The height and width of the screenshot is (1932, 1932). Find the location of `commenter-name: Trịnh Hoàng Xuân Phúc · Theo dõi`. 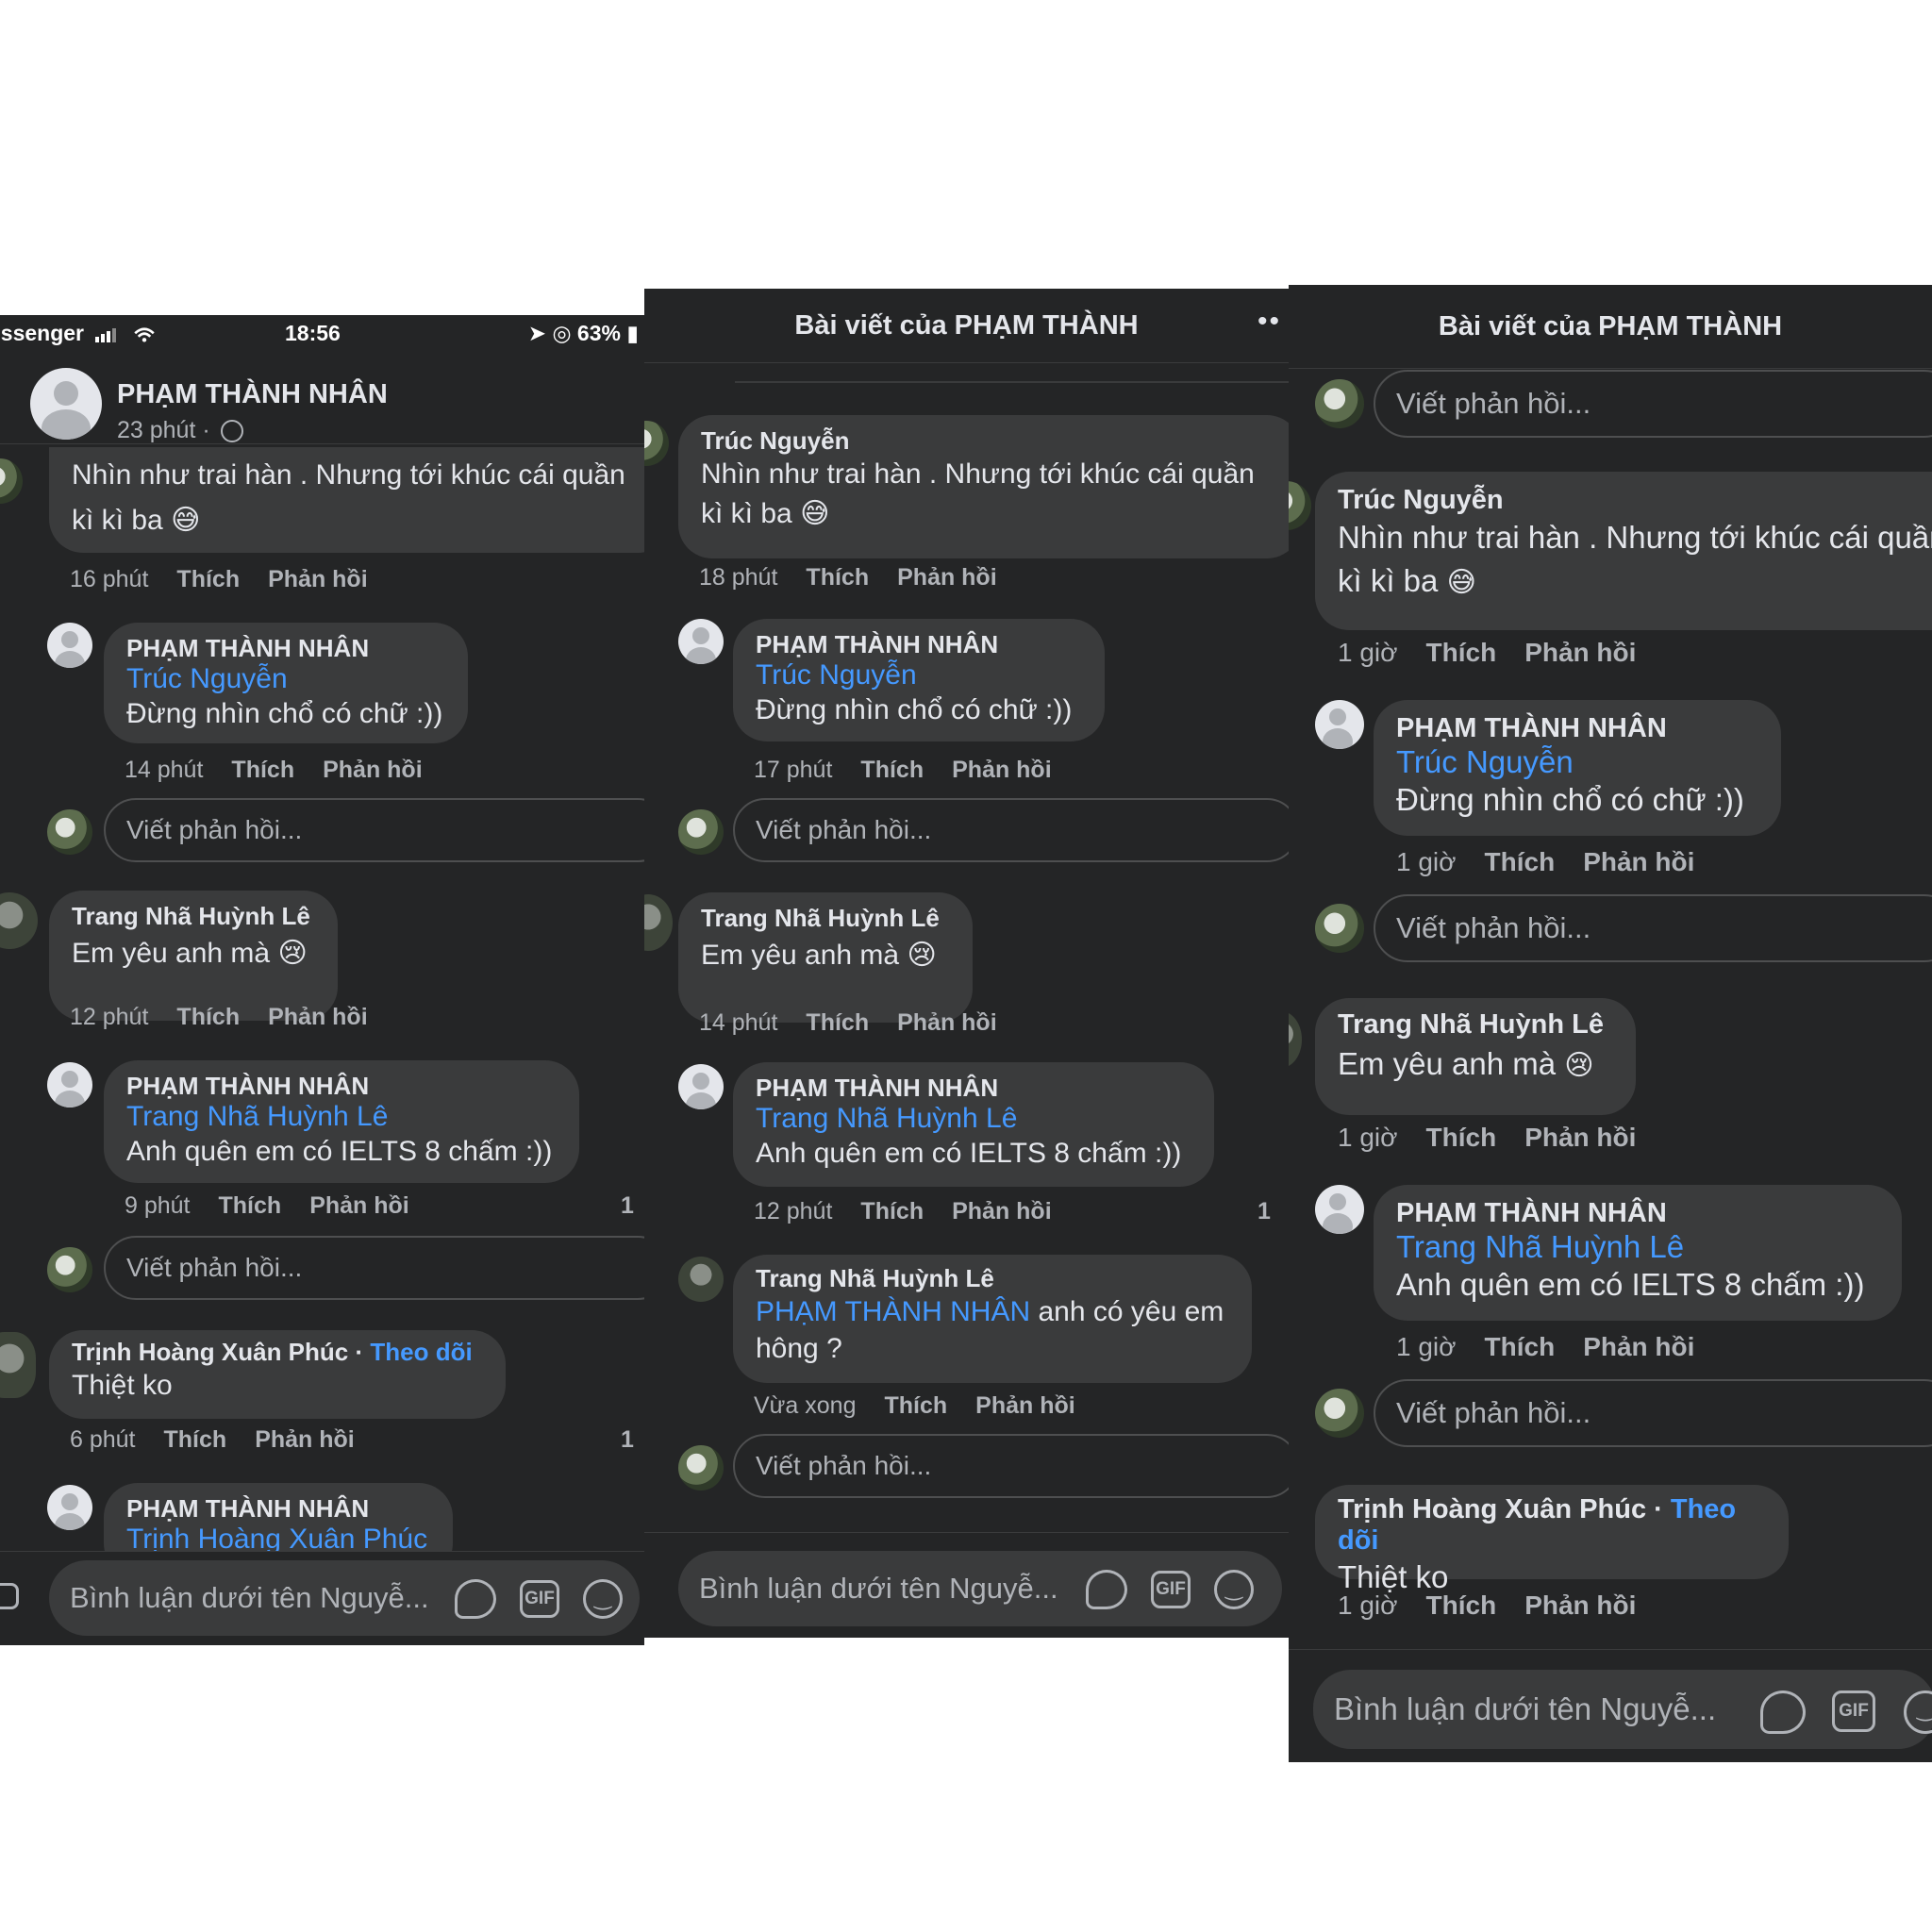

commenter-name: Trịnh Hoàng Xuân Phúc · Theo dõi is located at coordinates (1537, 1525).